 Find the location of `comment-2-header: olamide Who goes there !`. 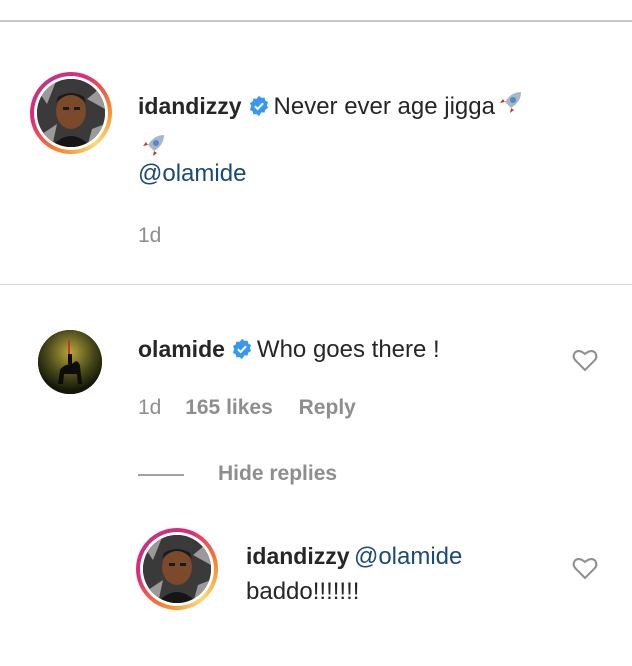

comment-2-header: olamide Who goes there ! is located at coordinates (289, 352).